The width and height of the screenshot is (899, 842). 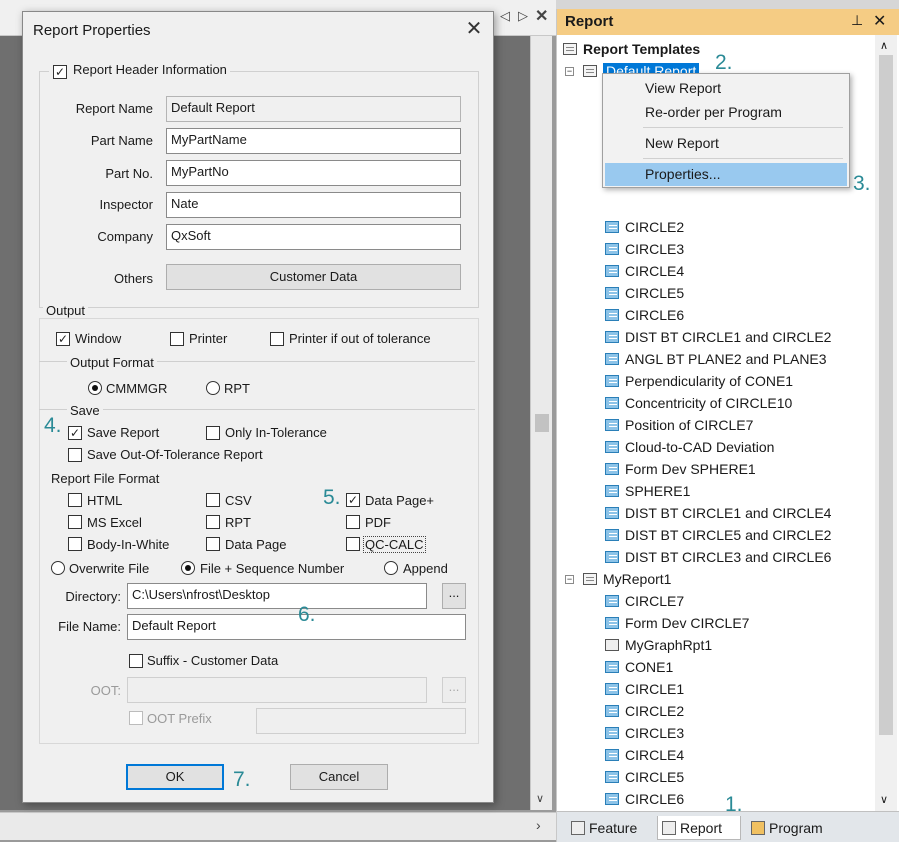 What do you see at coordinates (726, 143) in the screenshot?
I see `menu-item-new-report: New Report` at bounding box center [726, 143].